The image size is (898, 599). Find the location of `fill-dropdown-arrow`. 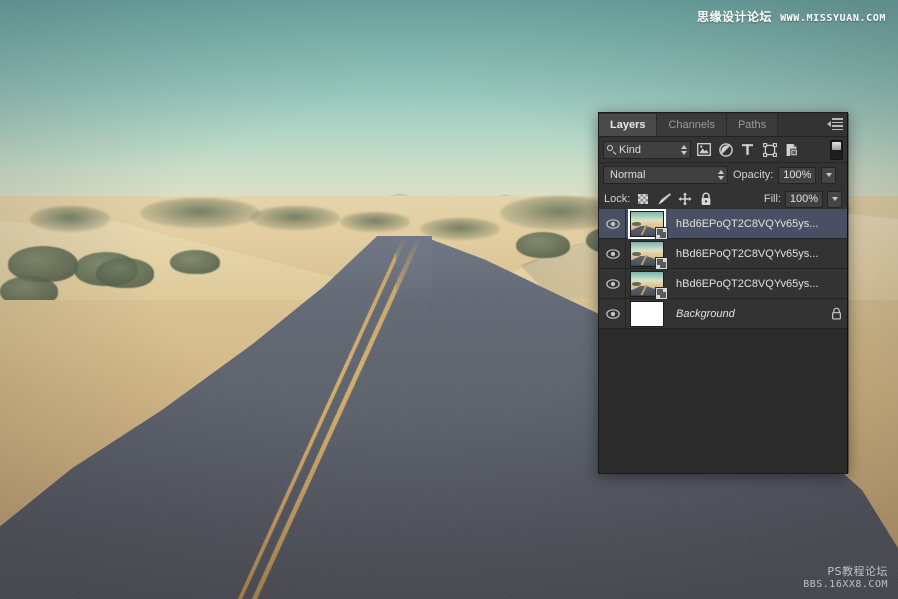

fill-dropdown-arrow is located at coordinates (834, 199).